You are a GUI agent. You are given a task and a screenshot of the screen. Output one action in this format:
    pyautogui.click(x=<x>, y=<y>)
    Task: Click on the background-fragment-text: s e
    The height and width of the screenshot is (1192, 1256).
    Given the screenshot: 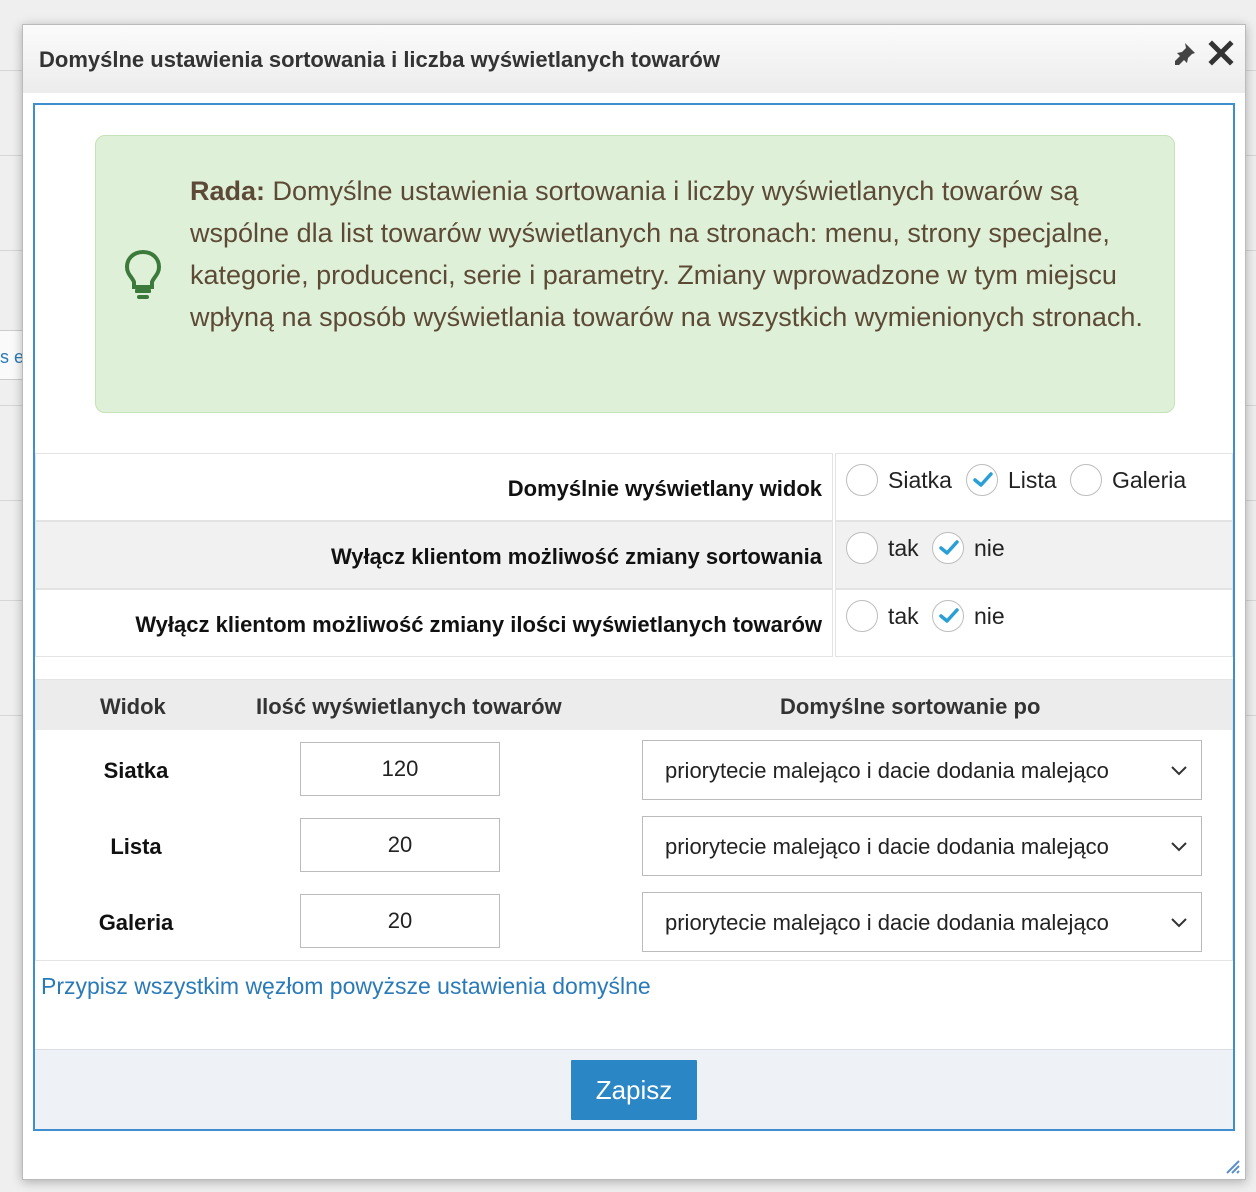 What is the action you would take?
    pyautogui.click(x=12, y=357)
    